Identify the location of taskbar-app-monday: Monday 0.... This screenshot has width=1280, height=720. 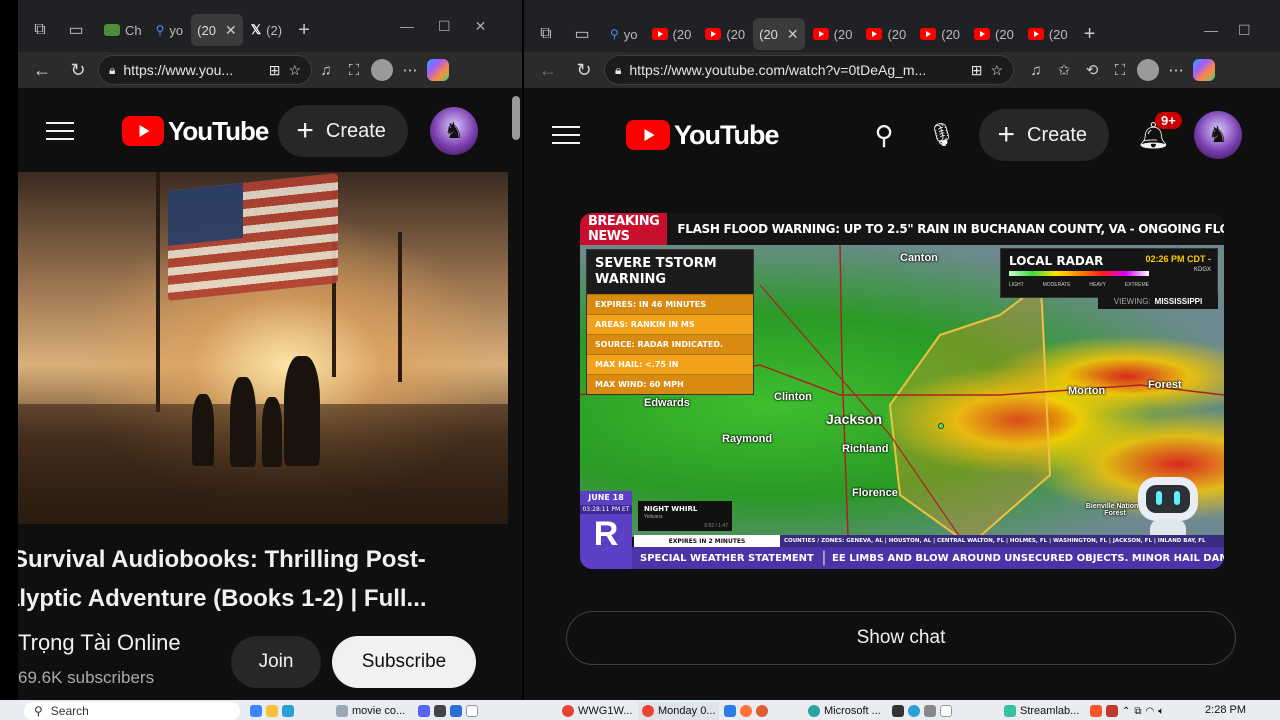
(679, 711).